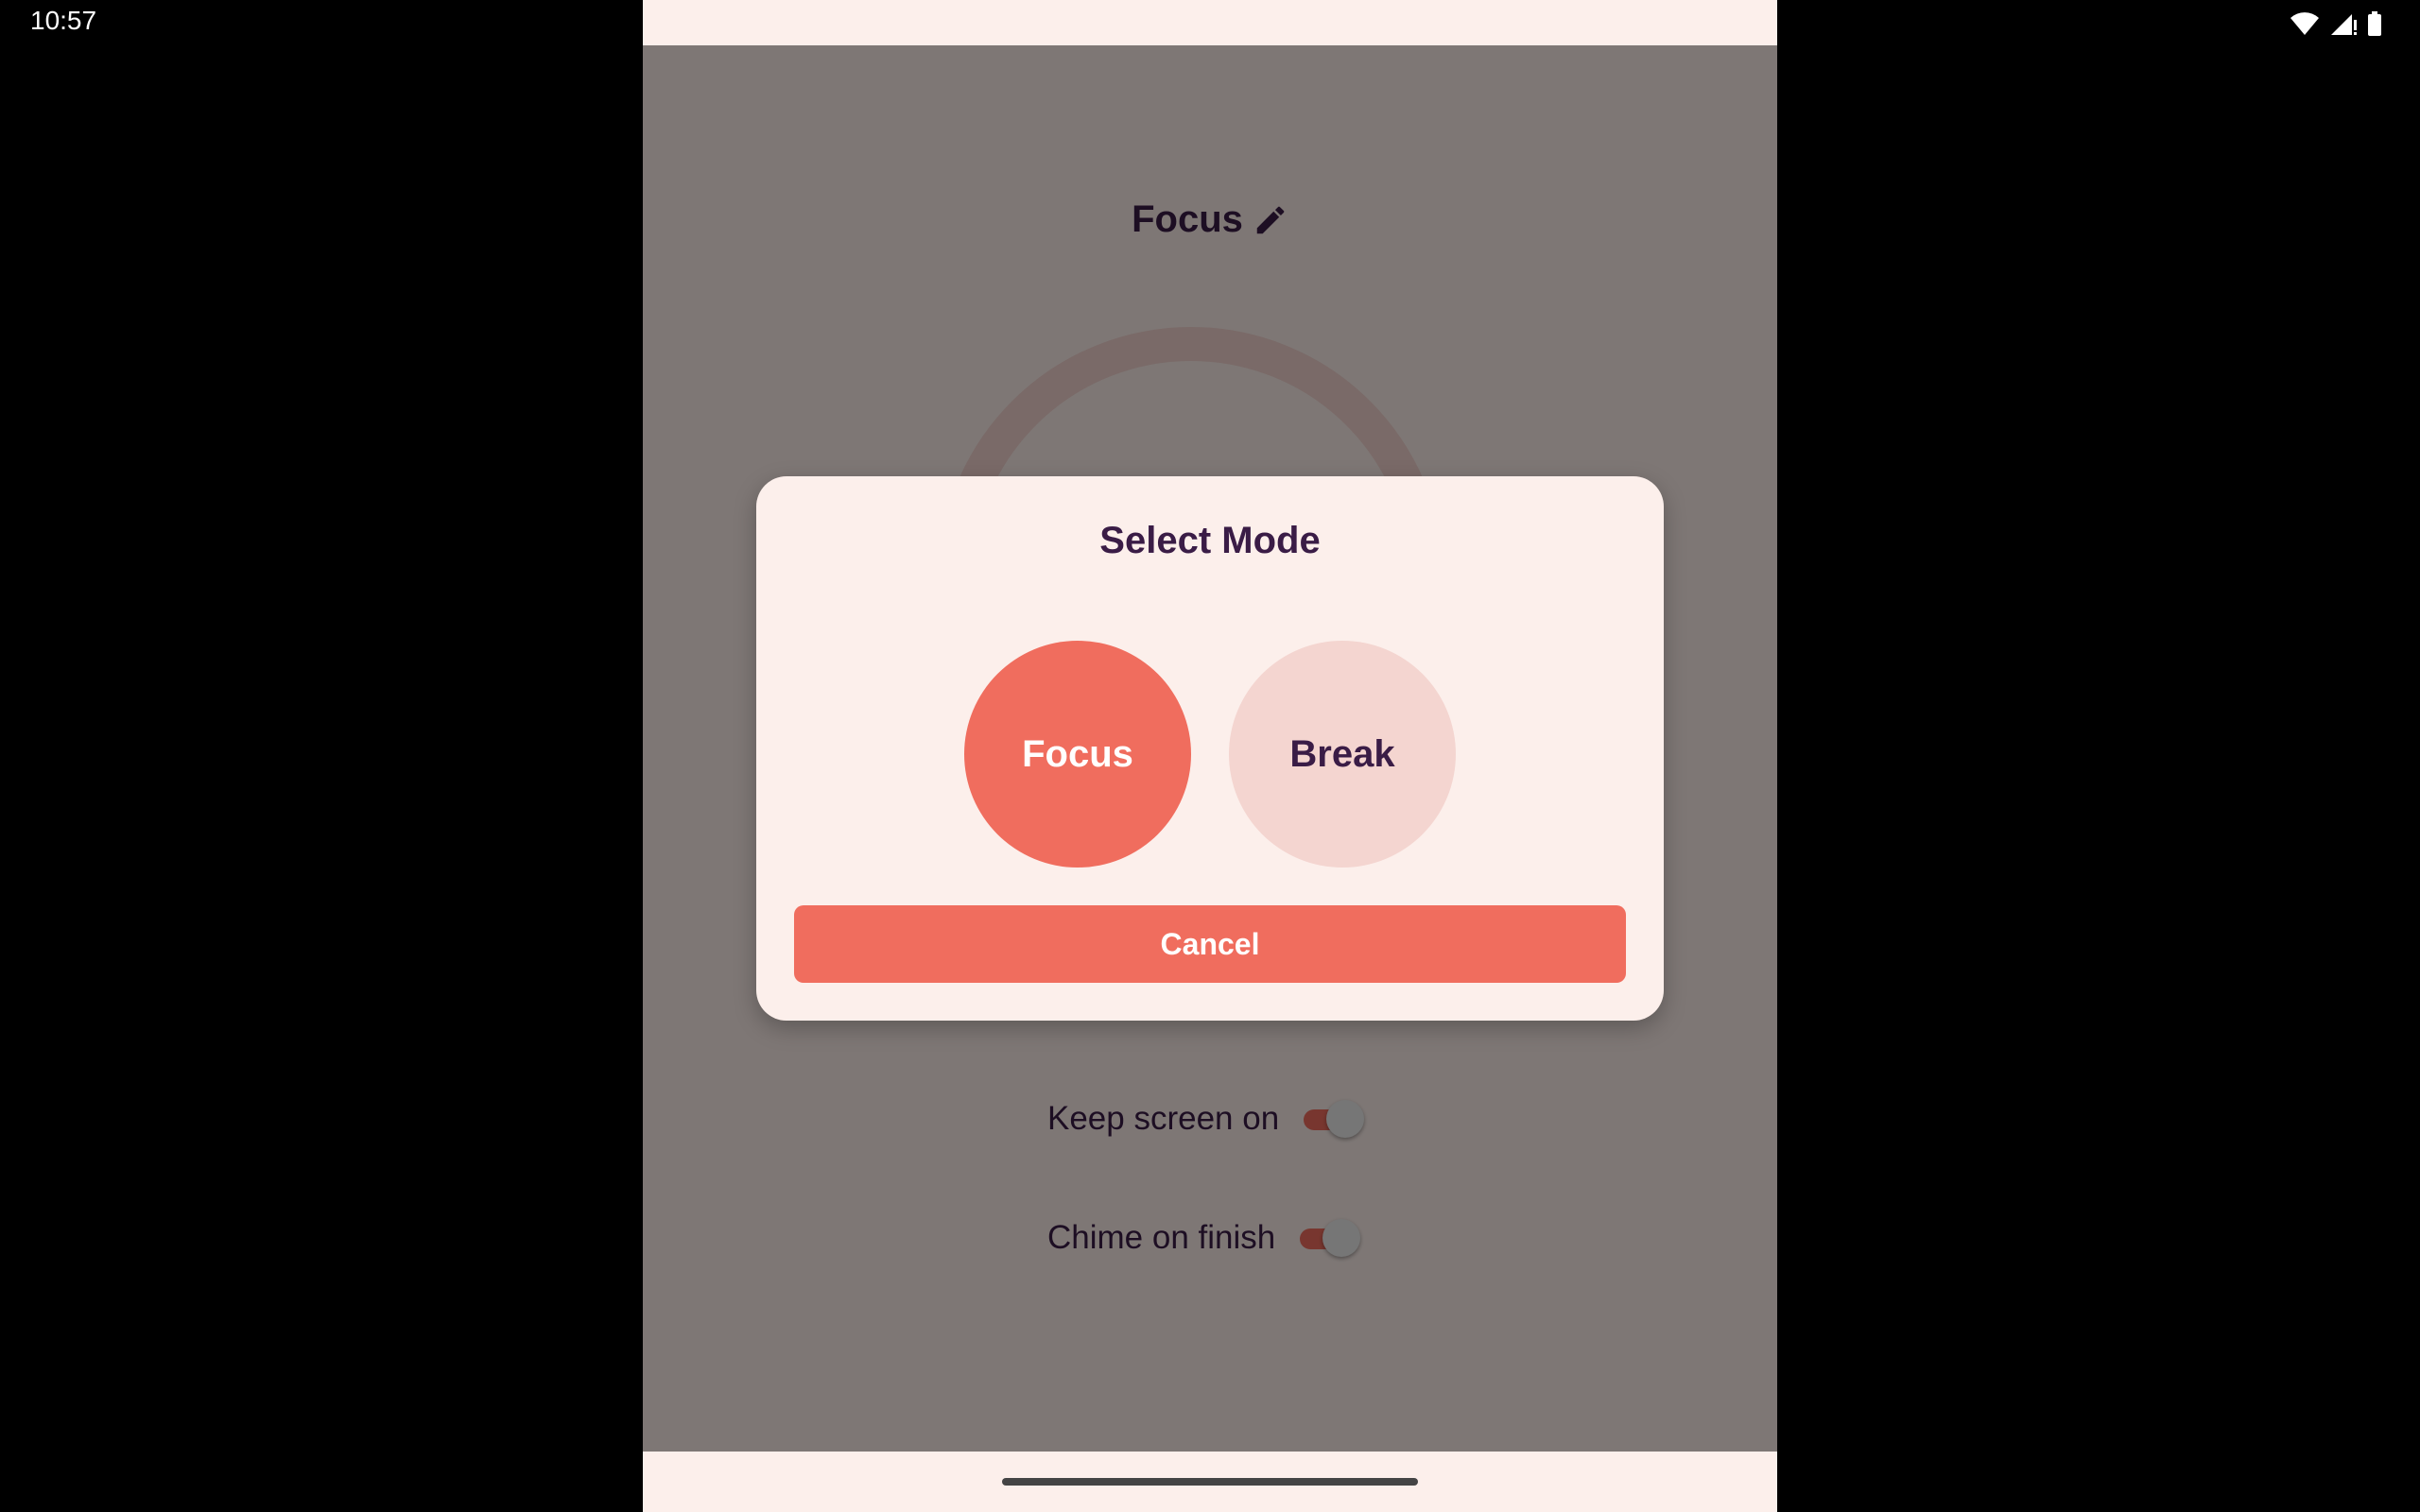 The width and height of the screenshot is (2420, 1512). I want to click on signal-icon, so click(2344, 24).